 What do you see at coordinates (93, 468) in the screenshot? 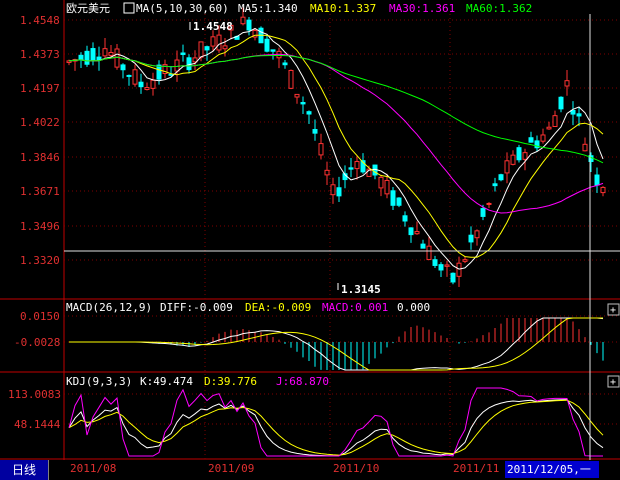
I see `time-tick: 2011/08` at bounding box center [93, 468].